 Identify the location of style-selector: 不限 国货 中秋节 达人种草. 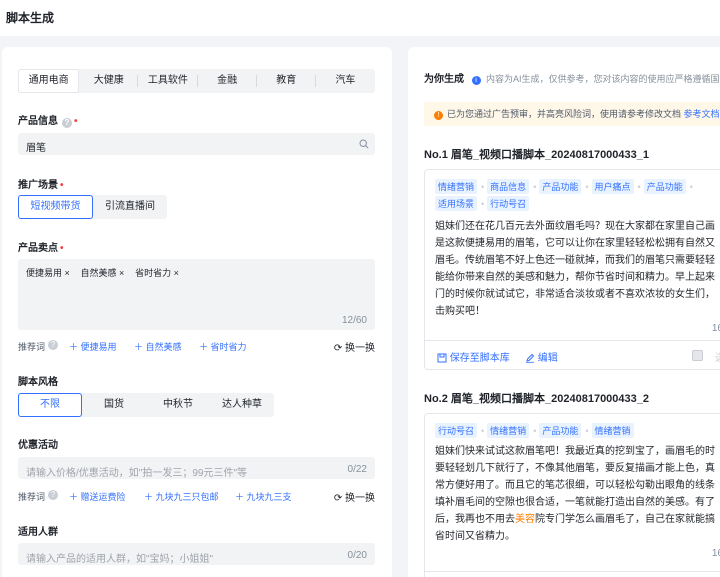
(146, 405).